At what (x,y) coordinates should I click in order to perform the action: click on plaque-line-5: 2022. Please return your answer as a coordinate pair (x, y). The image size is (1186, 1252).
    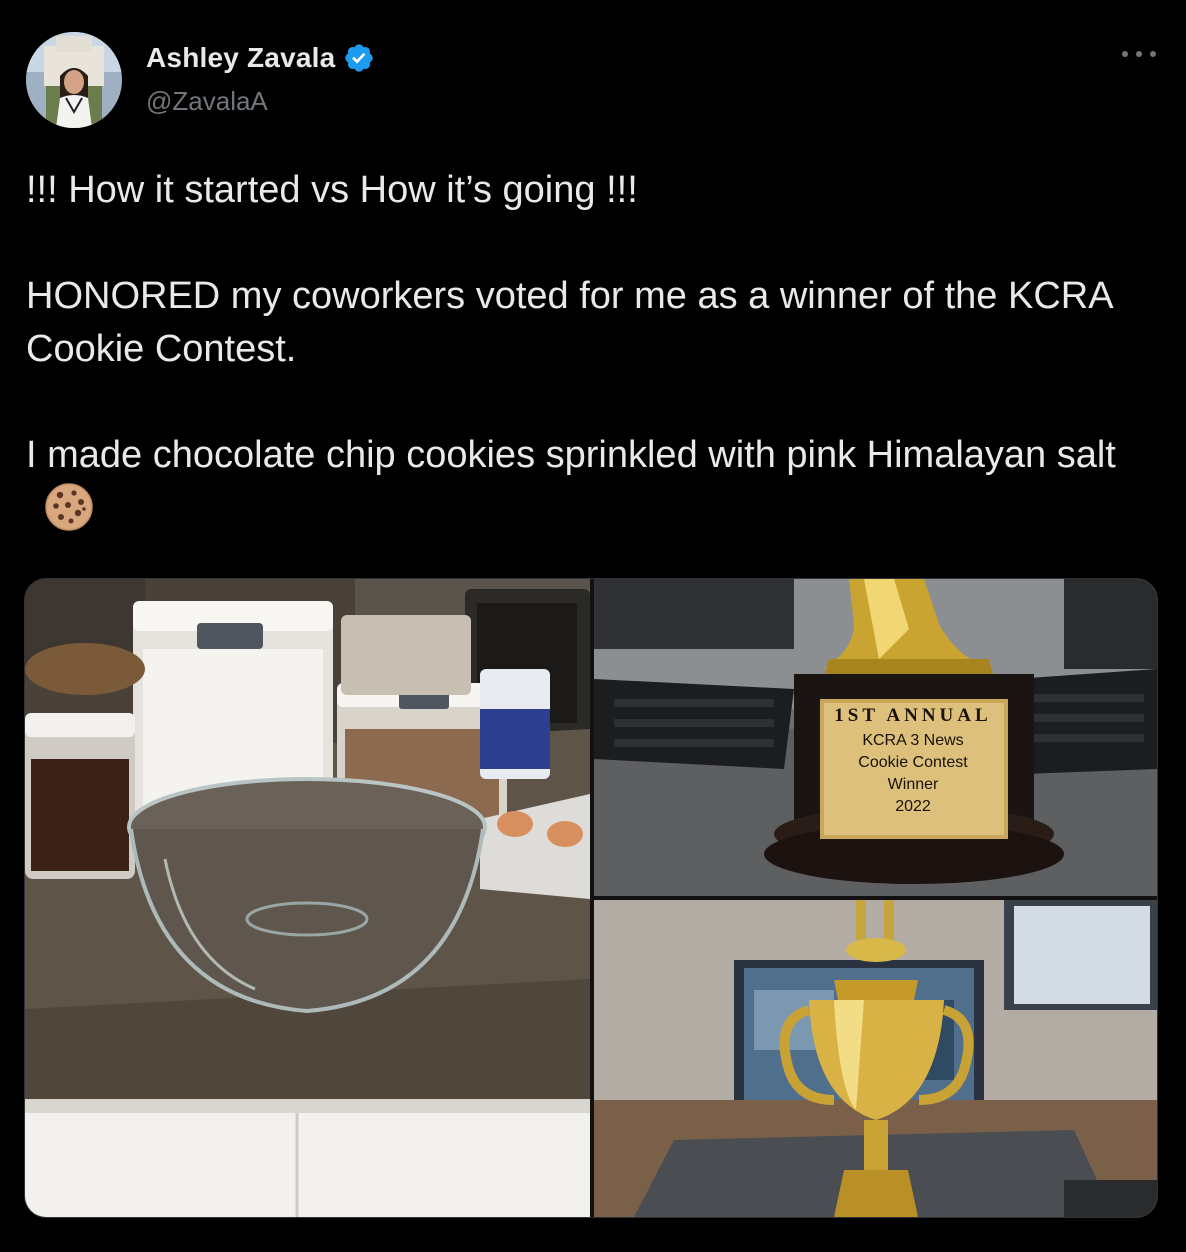
    Looking at the image, I should click on (913, 806).